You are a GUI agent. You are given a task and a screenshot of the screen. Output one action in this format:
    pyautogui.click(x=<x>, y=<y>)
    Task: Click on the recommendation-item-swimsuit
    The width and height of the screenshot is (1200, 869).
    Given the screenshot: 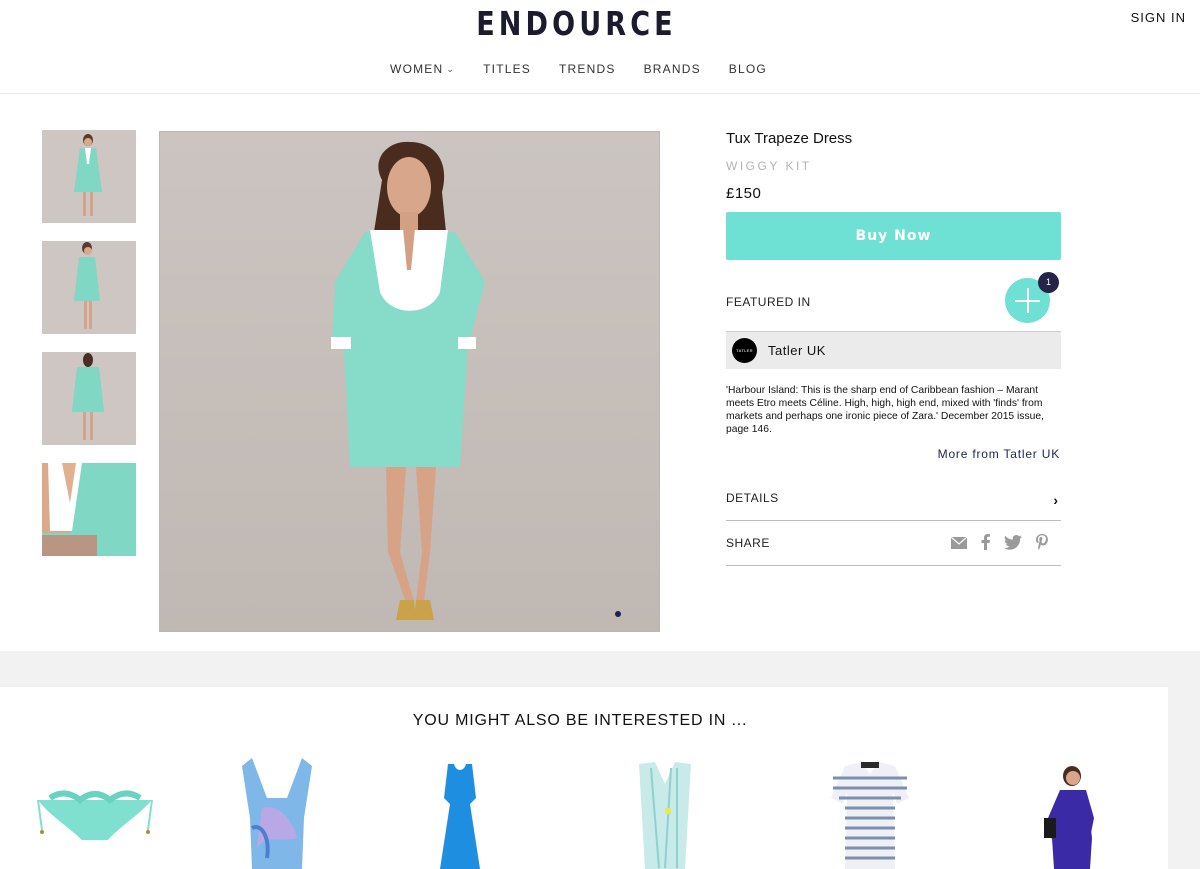 What is the action you would take?
    pyautogui.click(x=277, y=813)
    